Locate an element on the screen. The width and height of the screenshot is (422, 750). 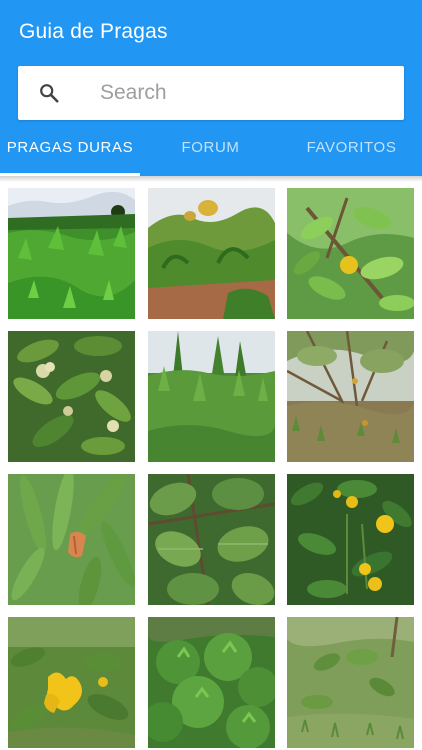
tab-pragas-duras: PRAGAS DURAS is located at coordinates (70, 149).